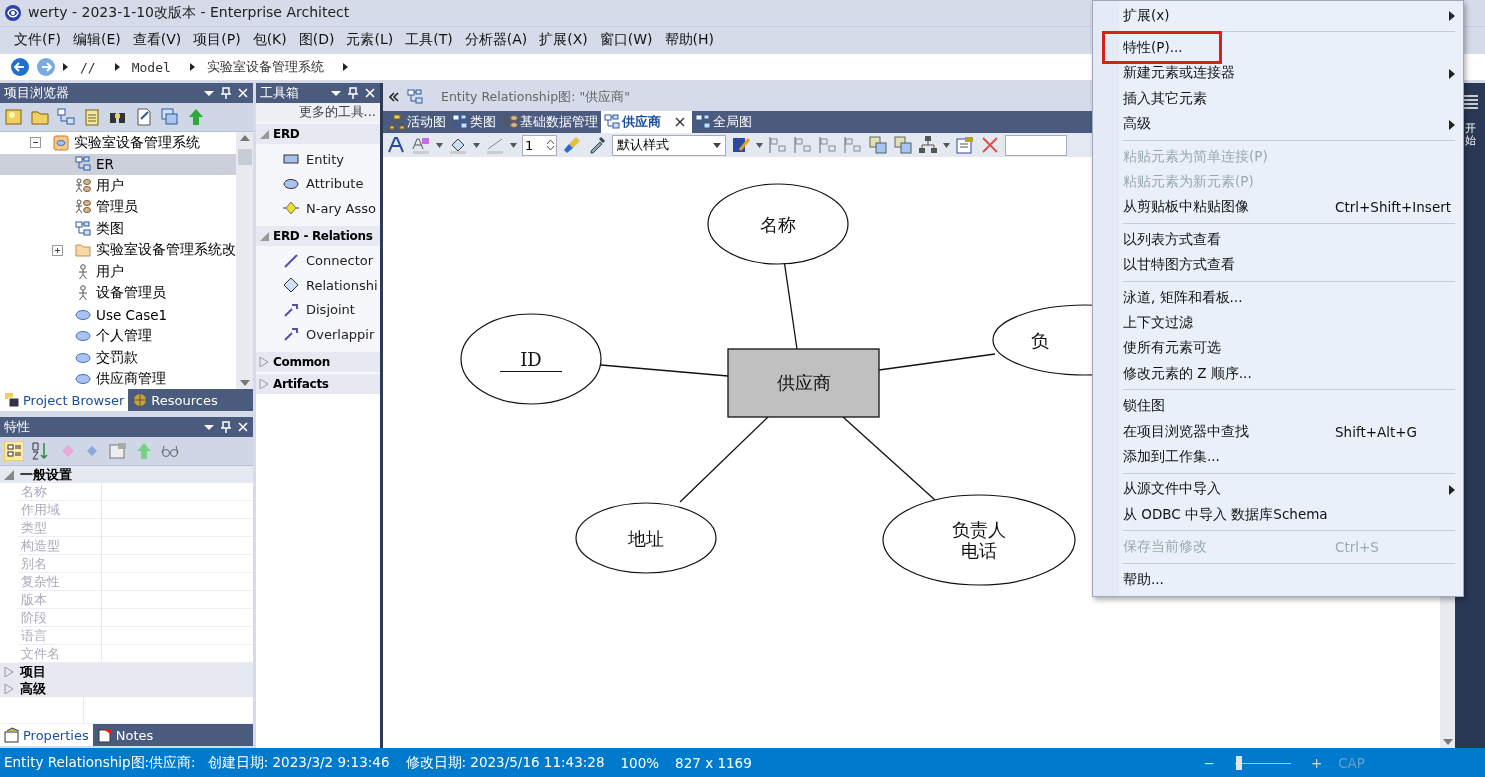 The width and height of the screenshot is (1485, 777). Describe the element at coordinates (1278, 489) in the screenshot. I see `menu-item: 从源文件中导入` at that location.